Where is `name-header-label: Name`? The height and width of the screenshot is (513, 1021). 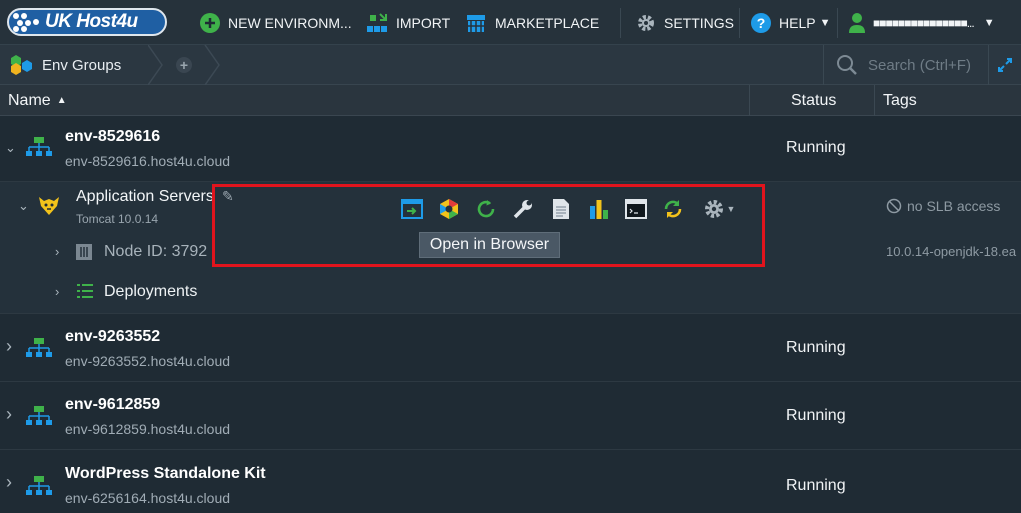
name-header-label: Name is located at coordinates (29, 100).